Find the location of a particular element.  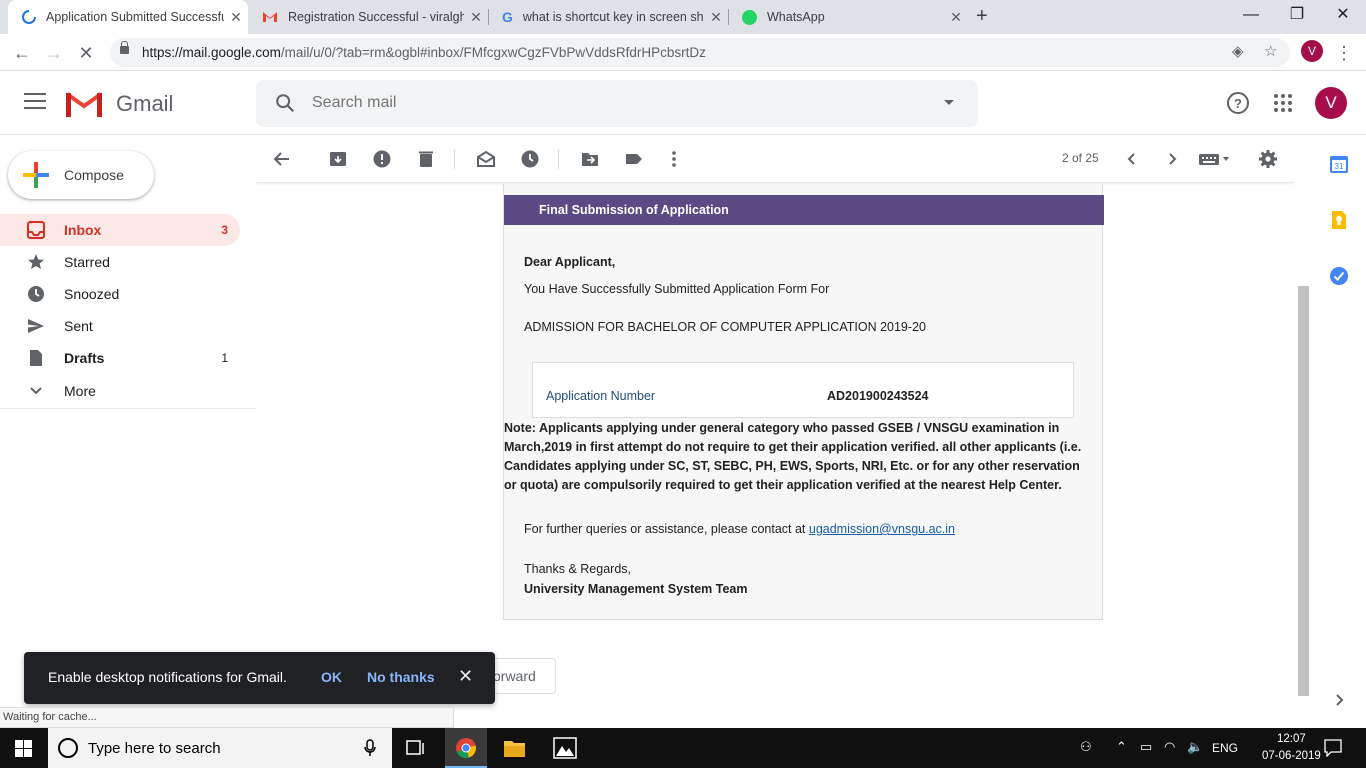

sidebar-divider is located at coordinates (128, 408).